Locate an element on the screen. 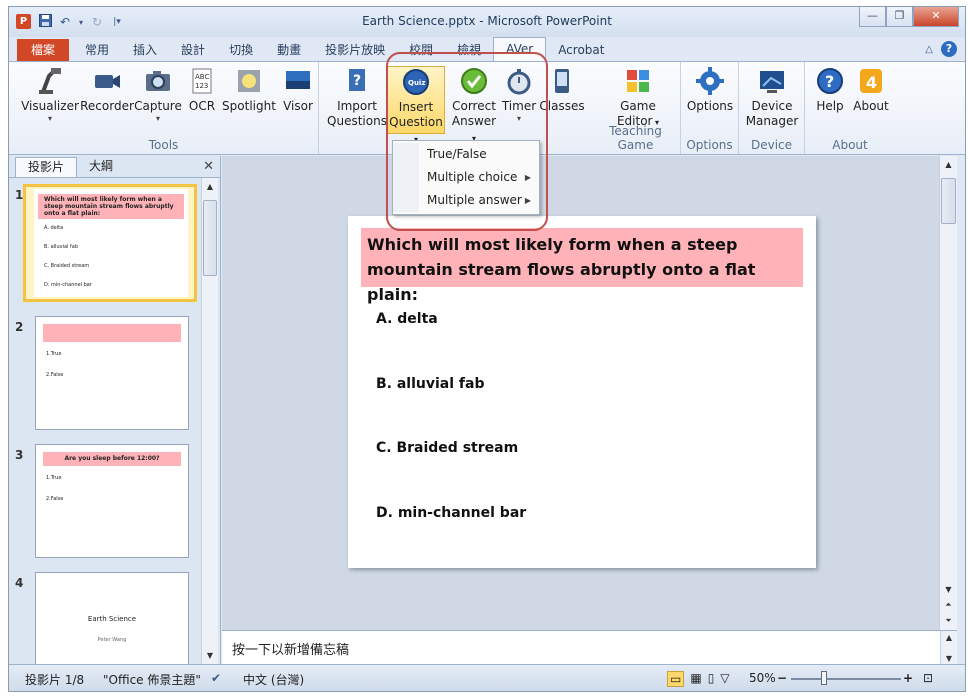  tab-aver: AVer is located at coordinates (520, 49).